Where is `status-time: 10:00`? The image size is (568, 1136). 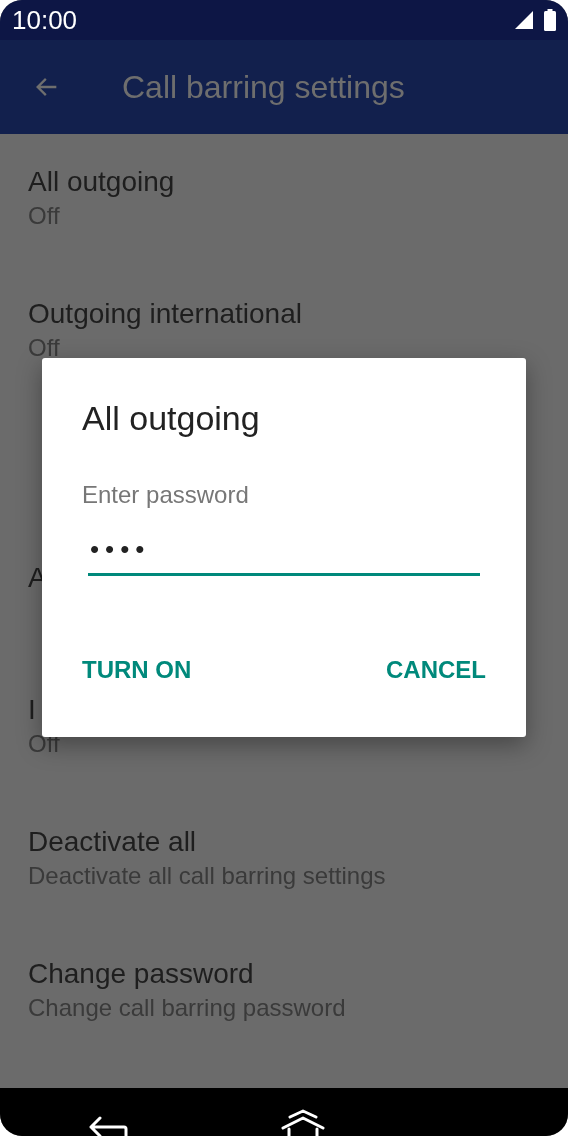
status-time: 10:00 is located at coordinates (45, 20).